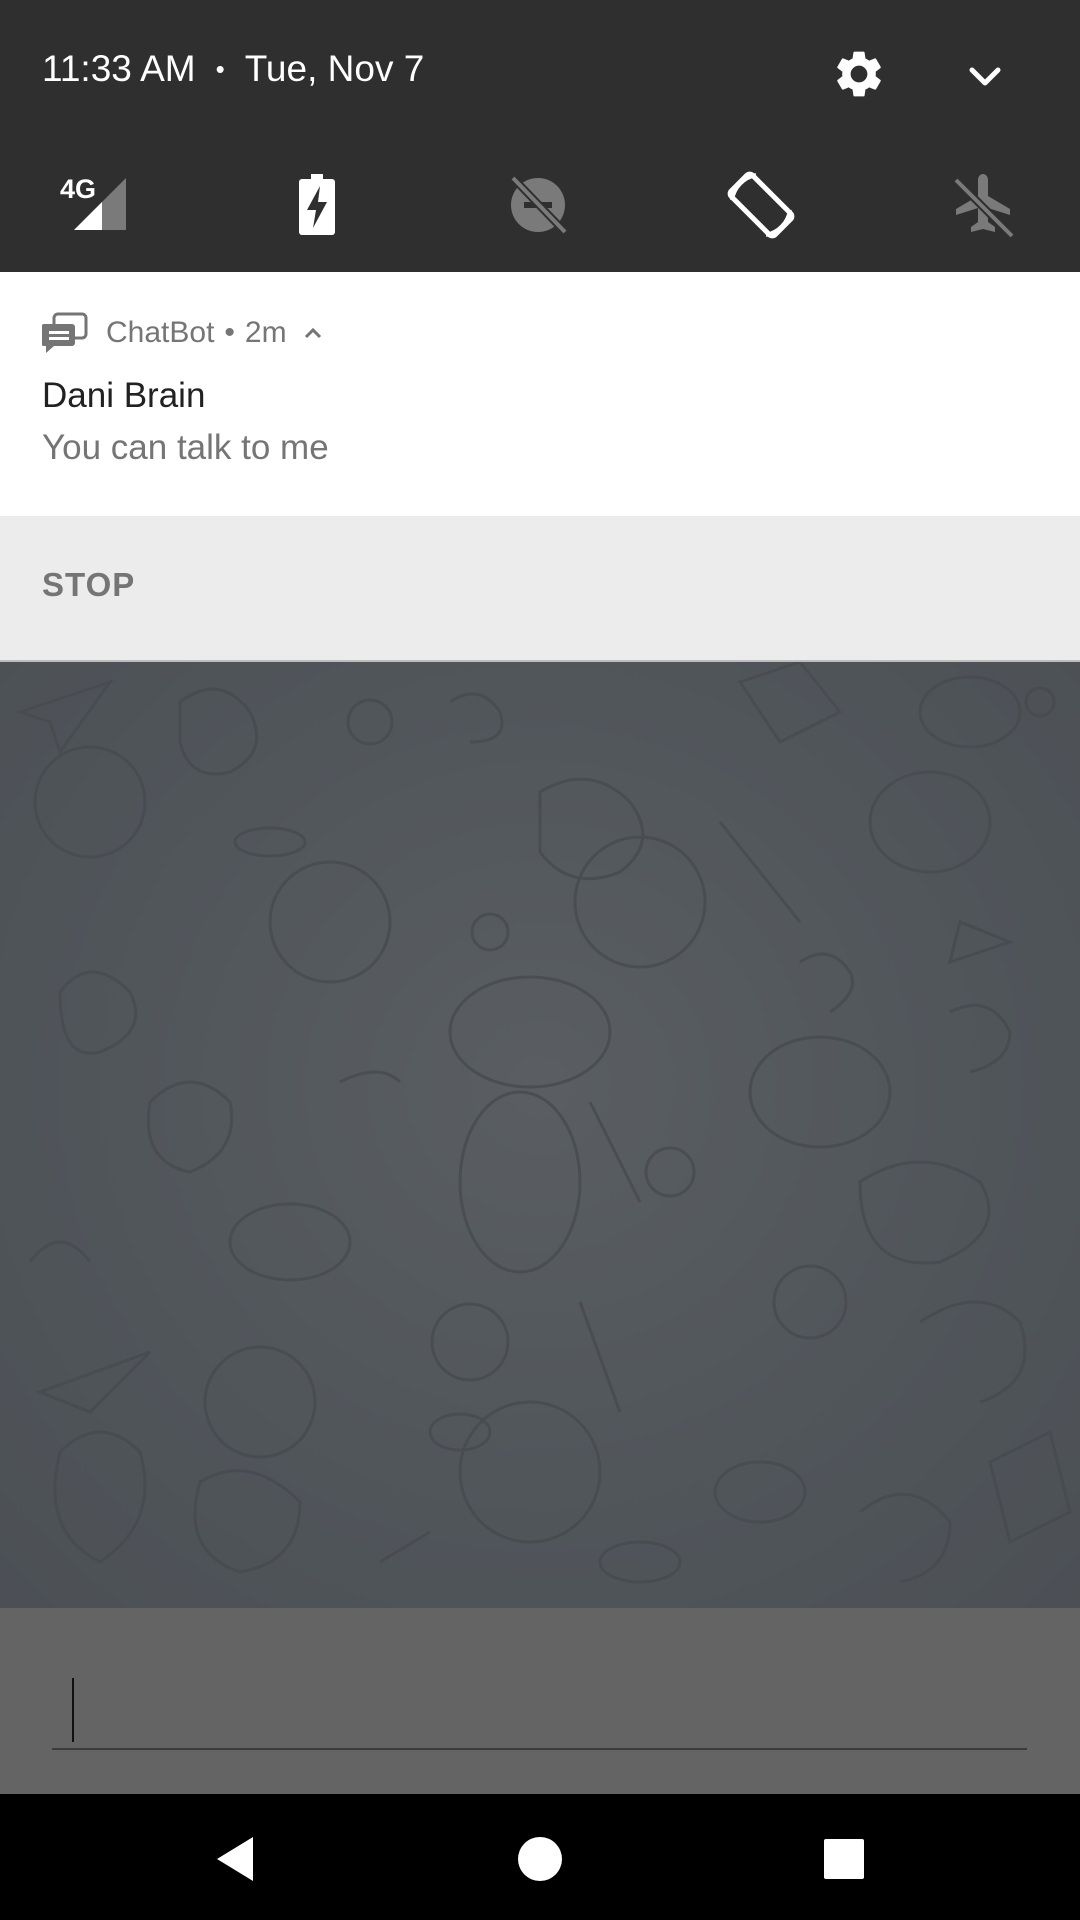 The width and height of the screenshot is (1080, 1920). Describe the element at coordinates (119, 68) in the screenshot. I see `clock-time: 11:33 AM` at that location.